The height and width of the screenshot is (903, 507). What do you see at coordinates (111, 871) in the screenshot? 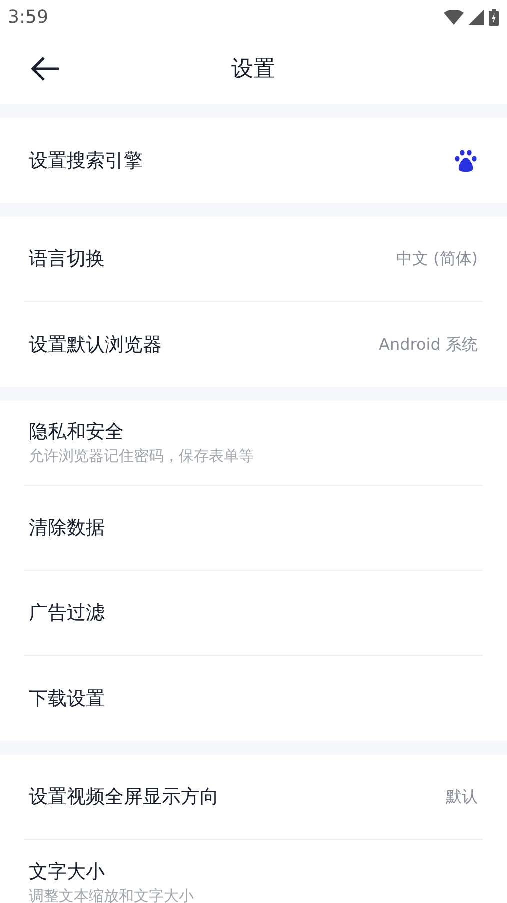
I see `setting-title: 文字大小` at bounding box center [111, 871].